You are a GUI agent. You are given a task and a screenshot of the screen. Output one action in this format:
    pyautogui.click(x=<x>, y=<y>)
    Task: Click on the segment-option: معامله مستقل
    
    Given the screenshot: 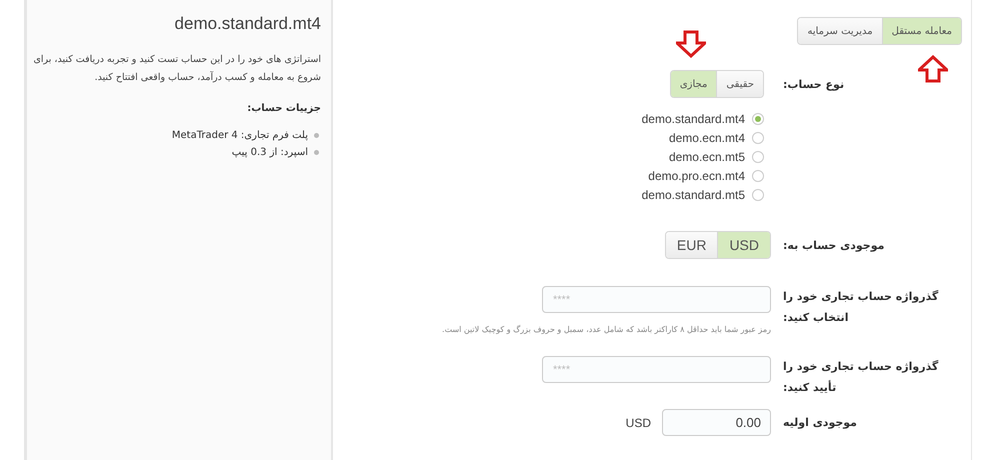 What is the action you would take?
    pyautogui.click(x=921, y=31)
    